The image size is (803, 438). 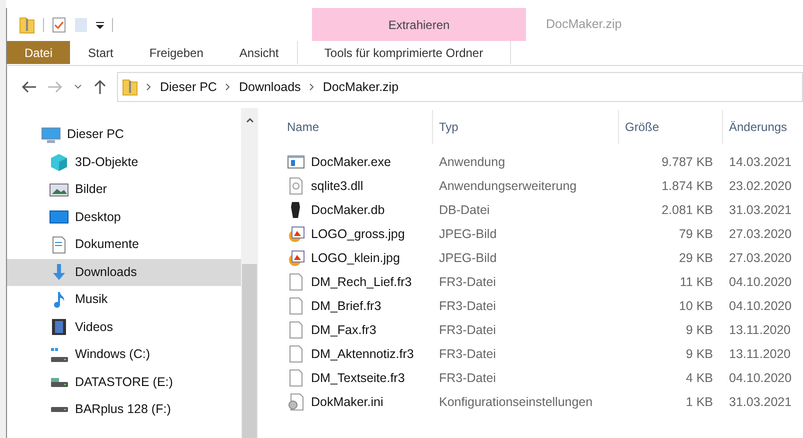 What do you see at coordinates (124, 134) in the screenshot?
I see `nav-item: Dieser PC` at bounding box center [124, 134].